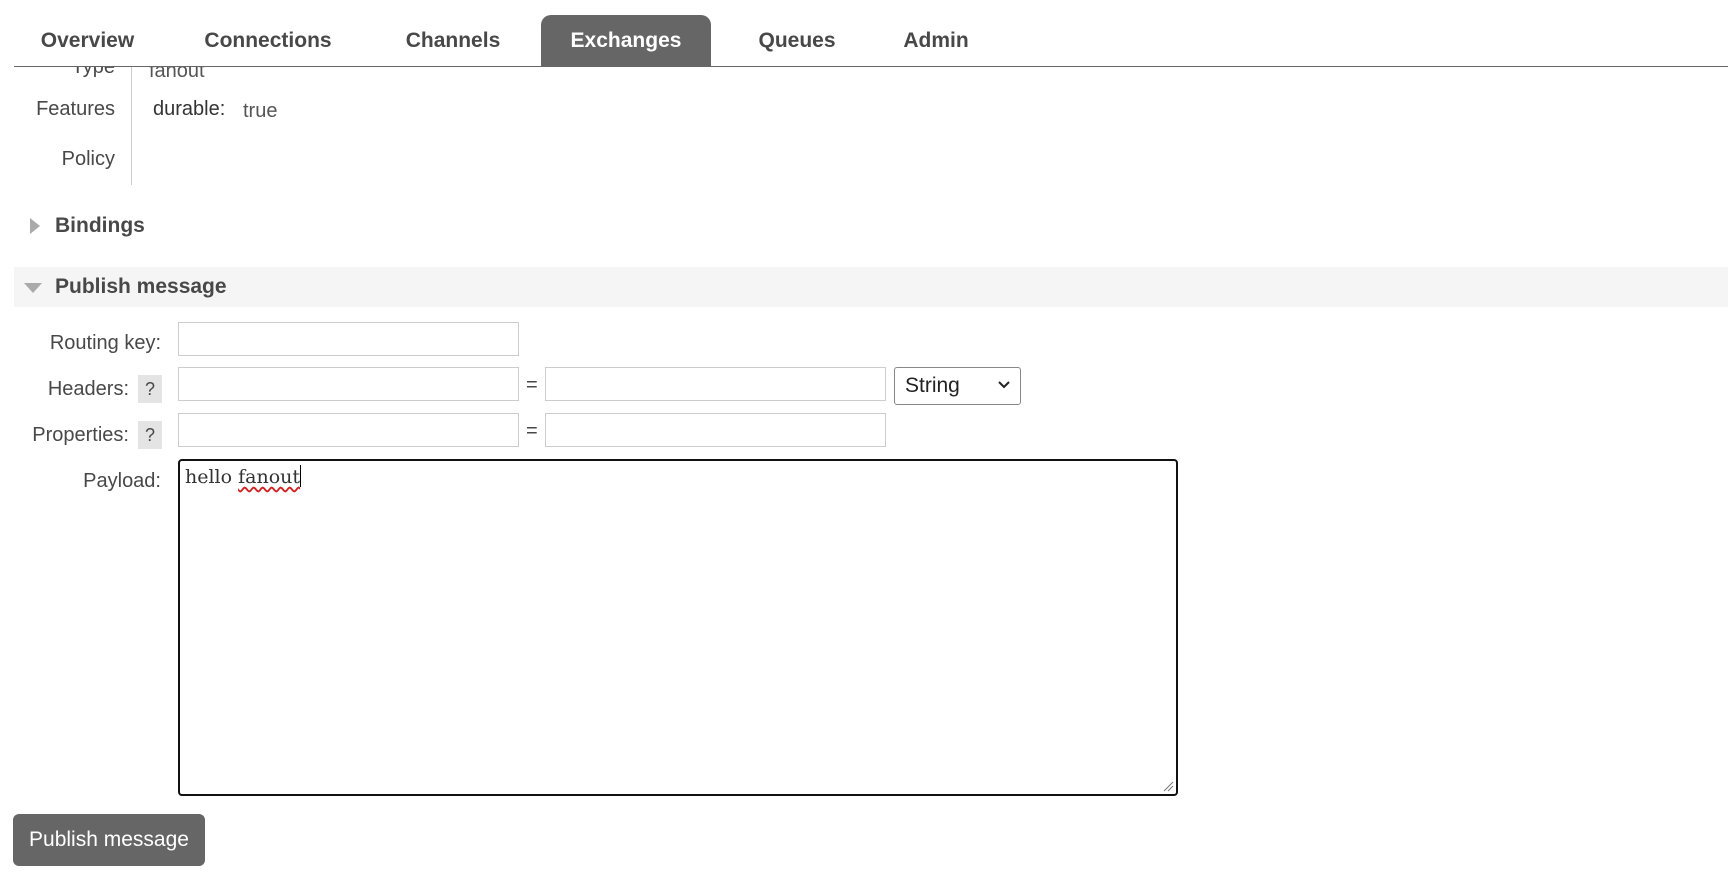 The image size is (1728, 894). Describe the element at coordinates (209, 477) in the screenshot. I see `payload-word: hello` at that location.